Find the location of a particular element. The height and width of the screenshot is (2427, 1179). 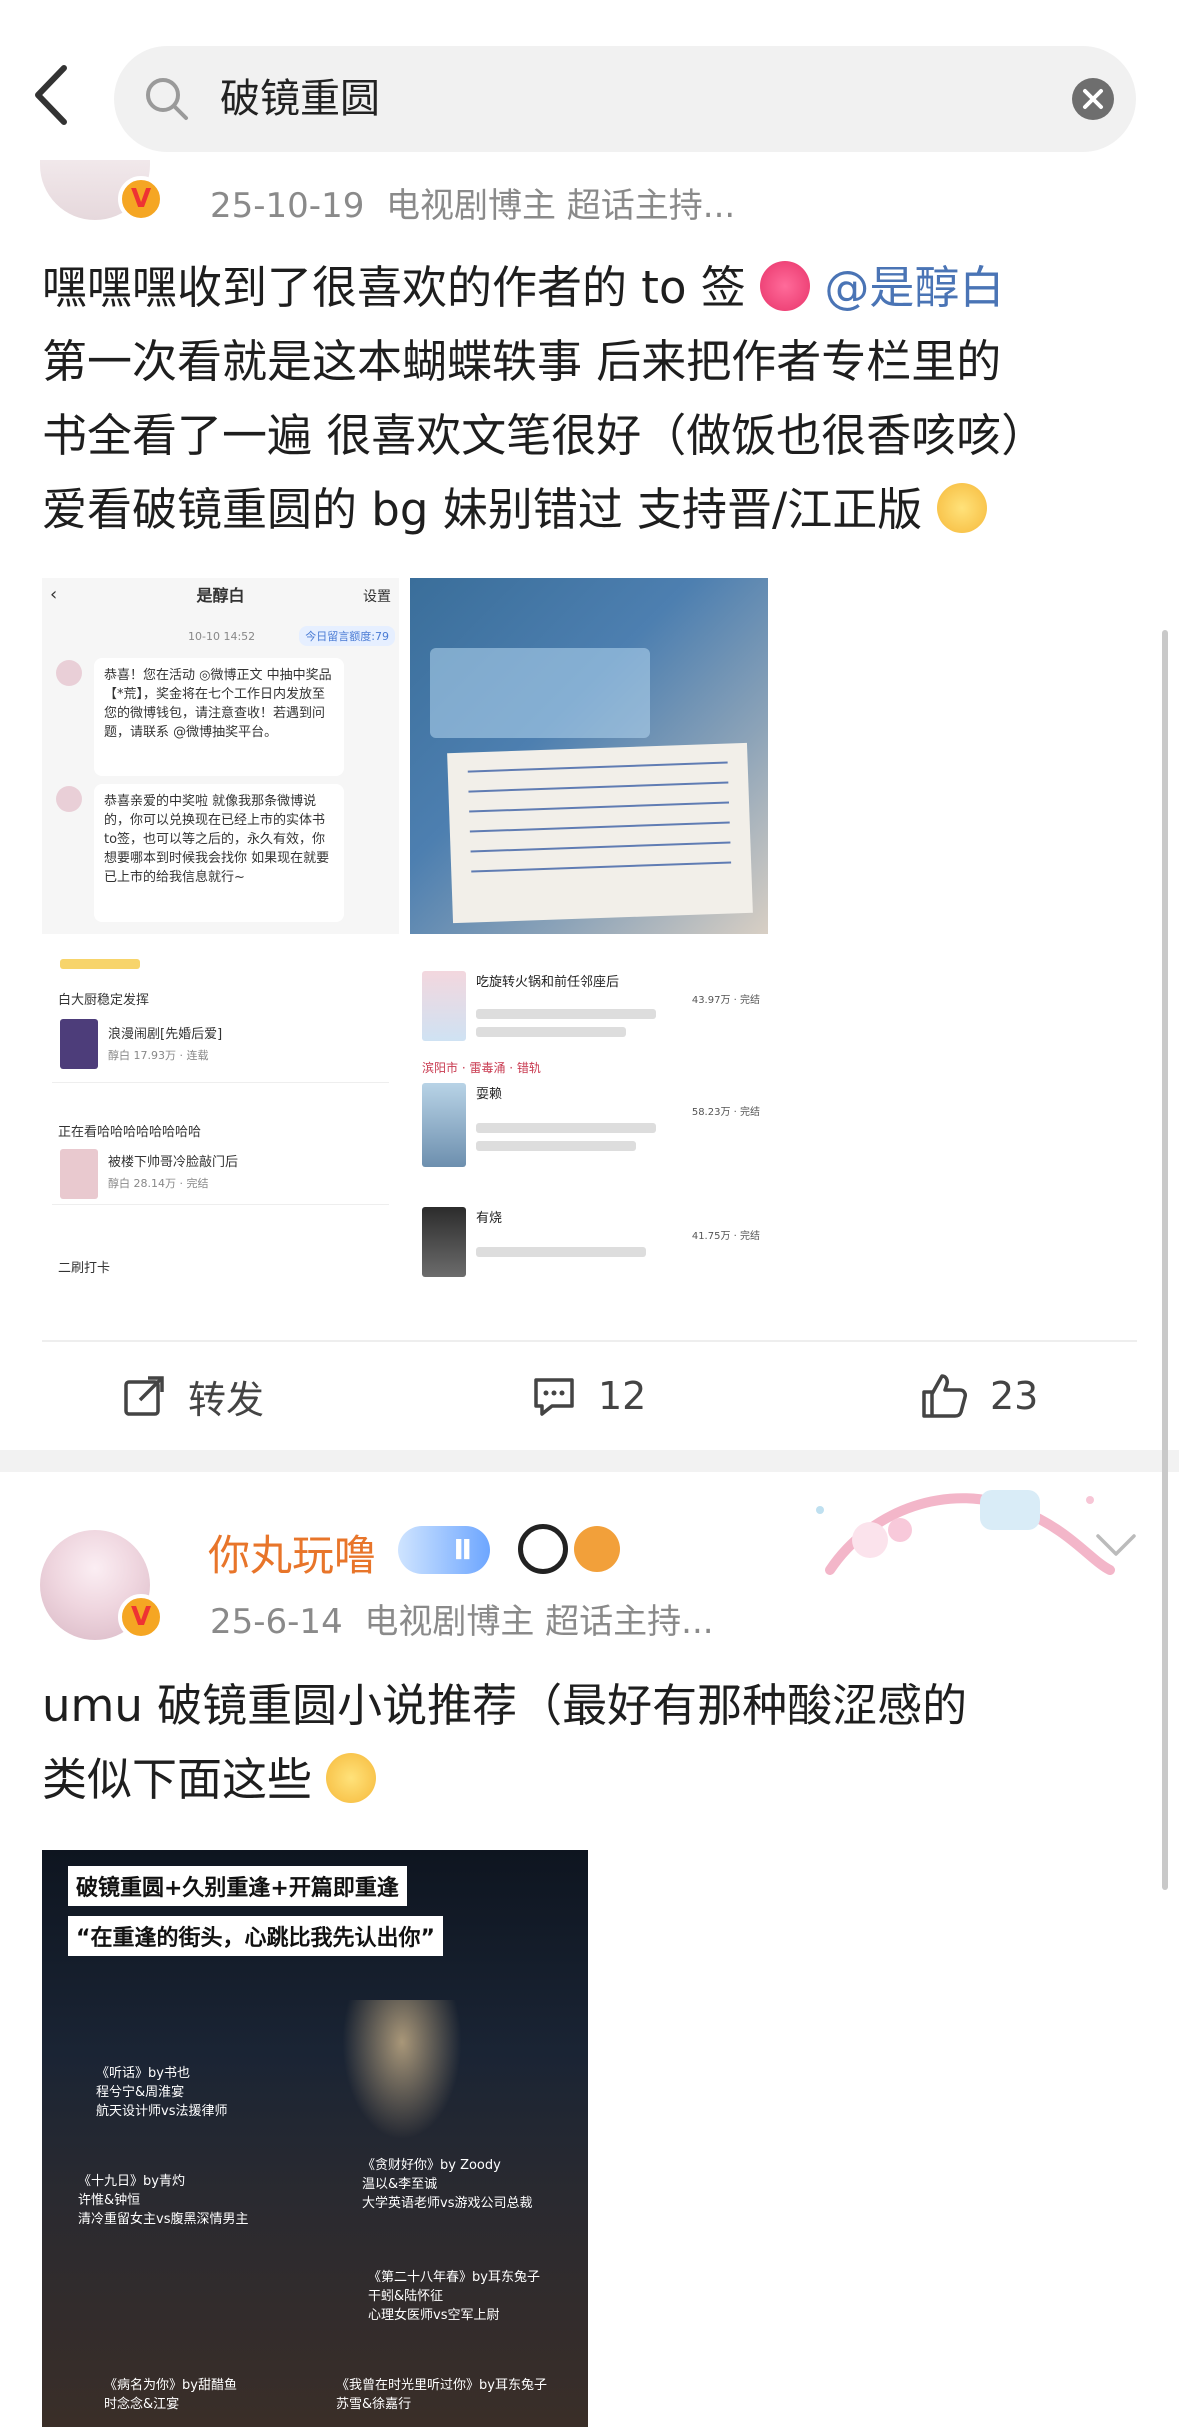

comment-count: 12 is located at coordinates (622, 1396).